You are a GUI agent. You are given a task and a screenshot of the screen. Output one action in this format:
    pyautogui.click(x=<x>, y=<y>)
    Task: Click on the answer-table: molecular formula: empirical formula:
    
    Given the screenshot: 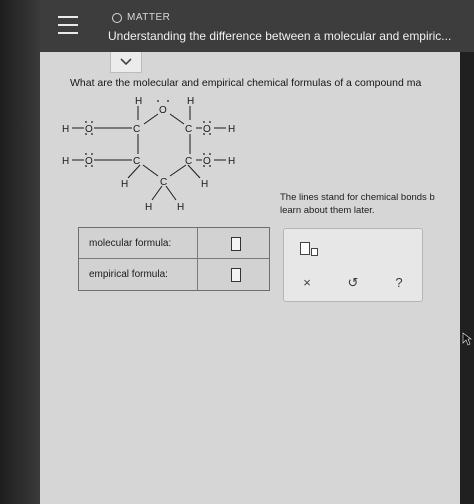 What is the action you would take?
    pyautogui.click(x=174, y=259)
    